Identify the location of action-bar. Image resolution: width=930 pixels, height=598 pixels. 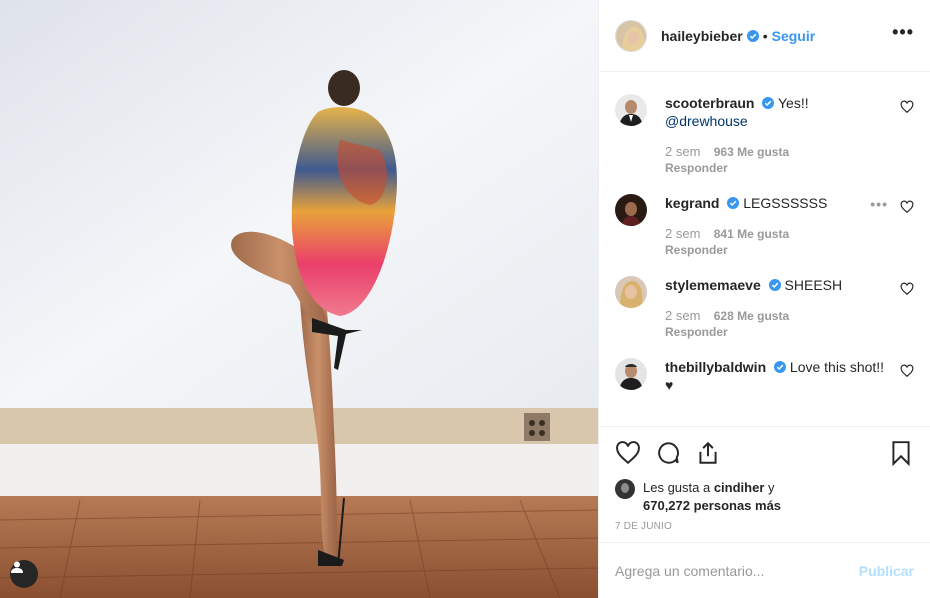
(764, 453).